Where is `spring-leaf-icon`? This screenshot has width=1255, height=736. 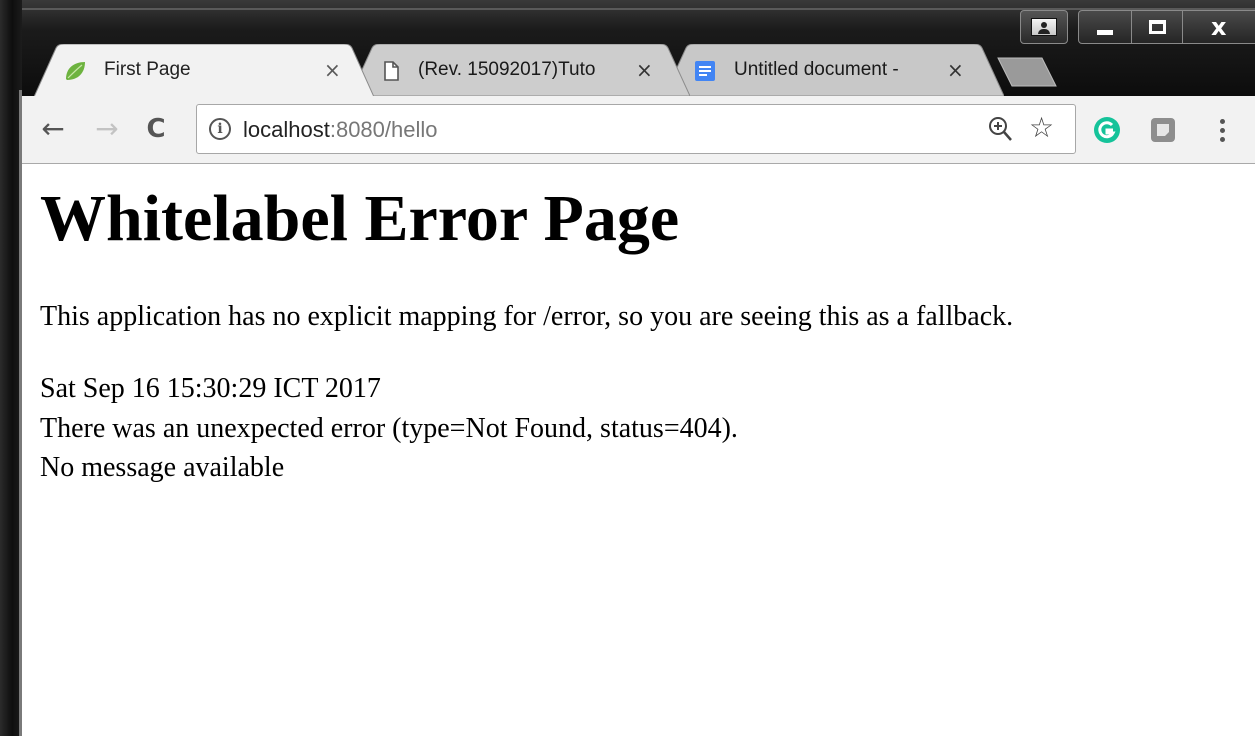 spring-leaf-icon is located at coordinates (75, 71).